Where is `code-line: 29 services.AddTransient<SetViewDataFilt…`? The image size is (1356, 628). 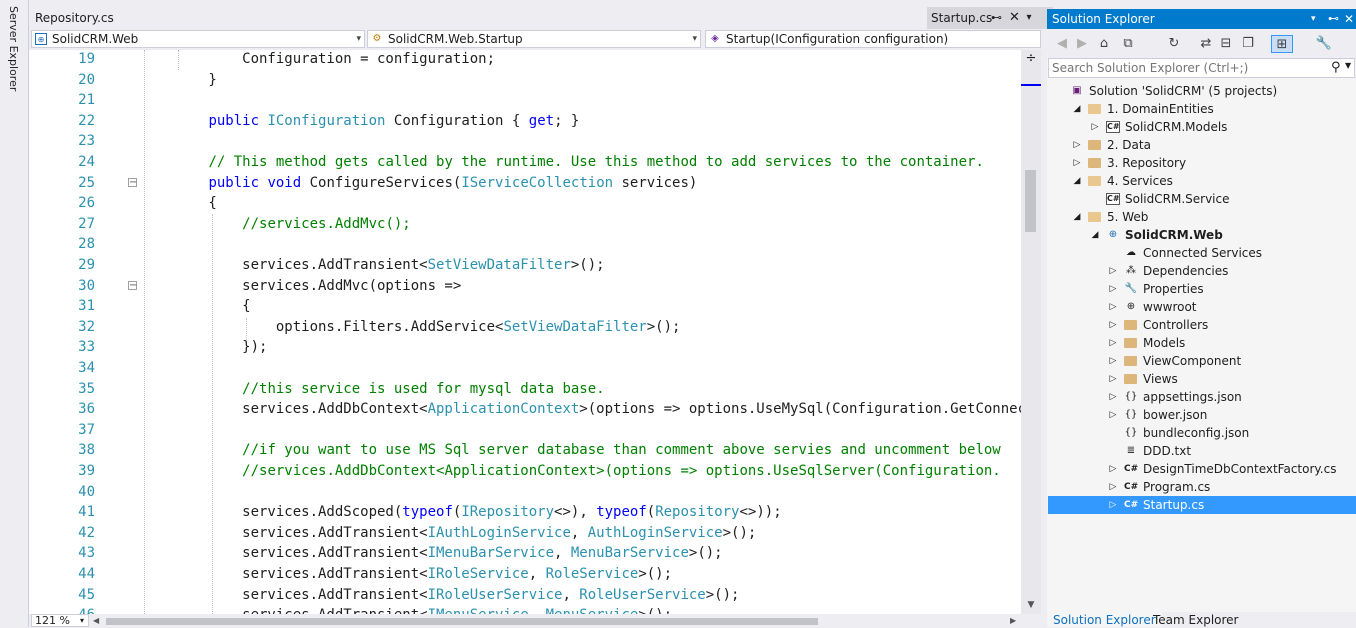
code-line: 29 services.AddTransient<SetViewDataFilt… is located at coordinates (525, 265).